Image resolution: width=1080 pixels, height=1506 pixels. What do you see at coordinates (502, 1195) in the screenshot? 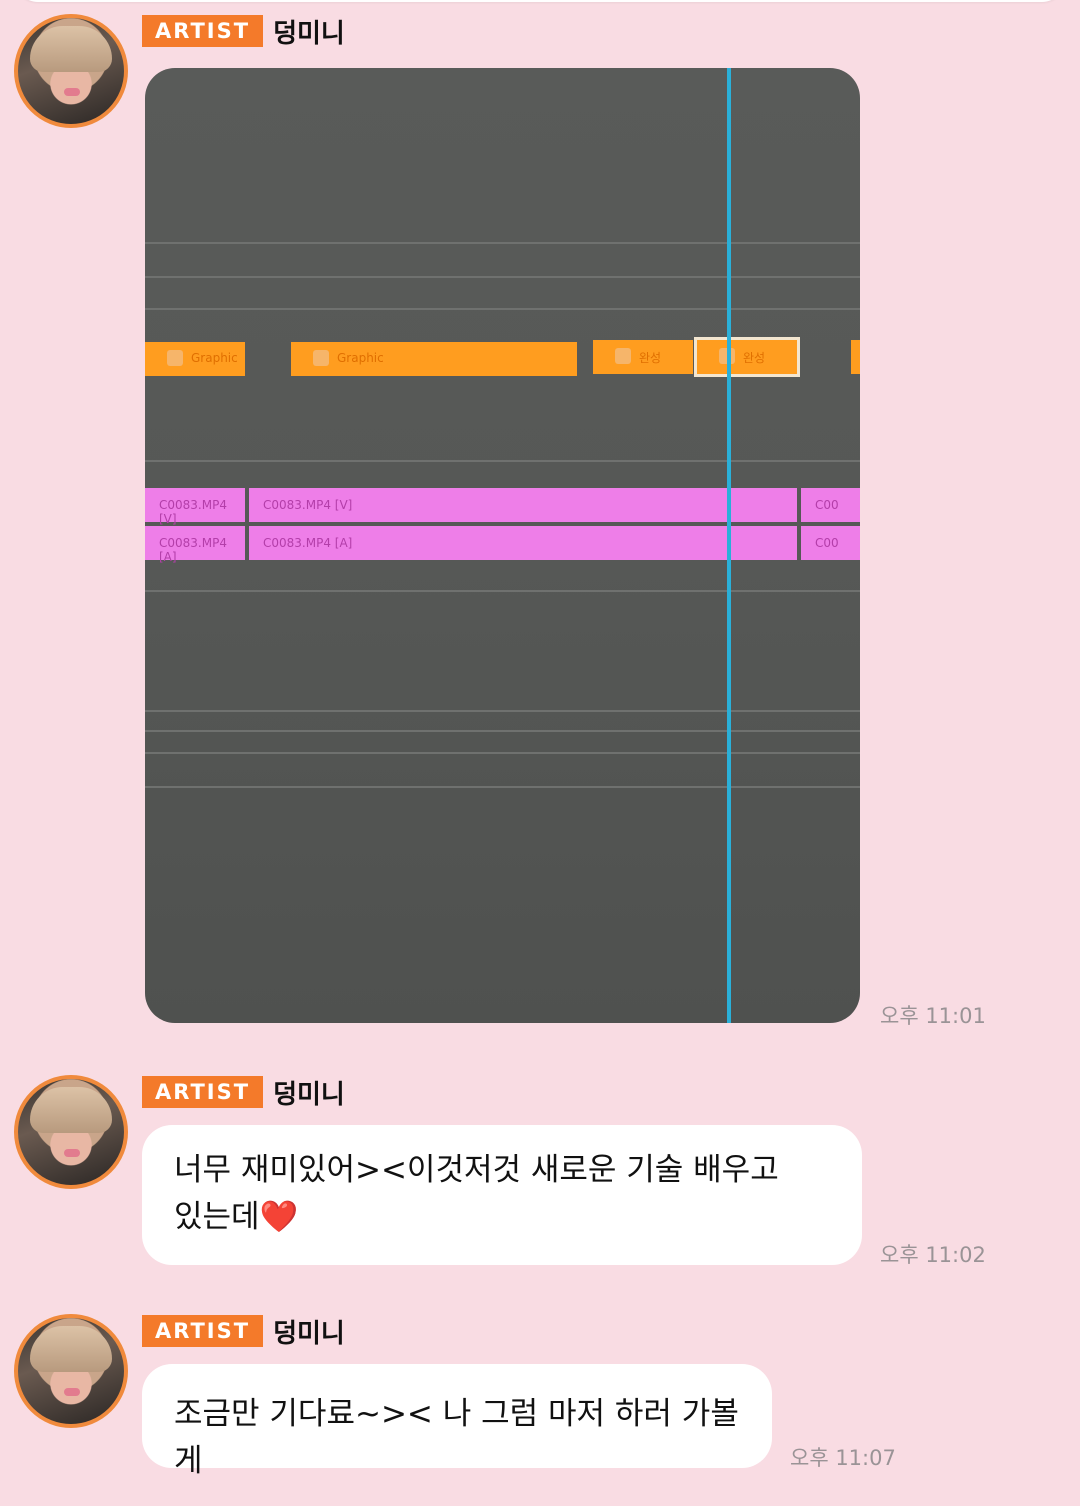
I see `message-bubble: 너무 재미있어><이것저것 새로운 기술 배우고 있는데❤️` at bounding box center [502, 1195].